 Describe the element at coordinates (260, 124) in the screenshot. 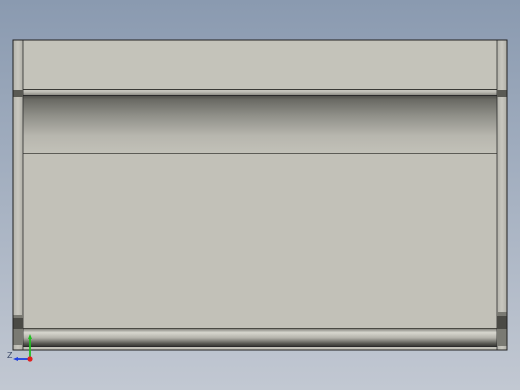

I see `model-groove` at that location.